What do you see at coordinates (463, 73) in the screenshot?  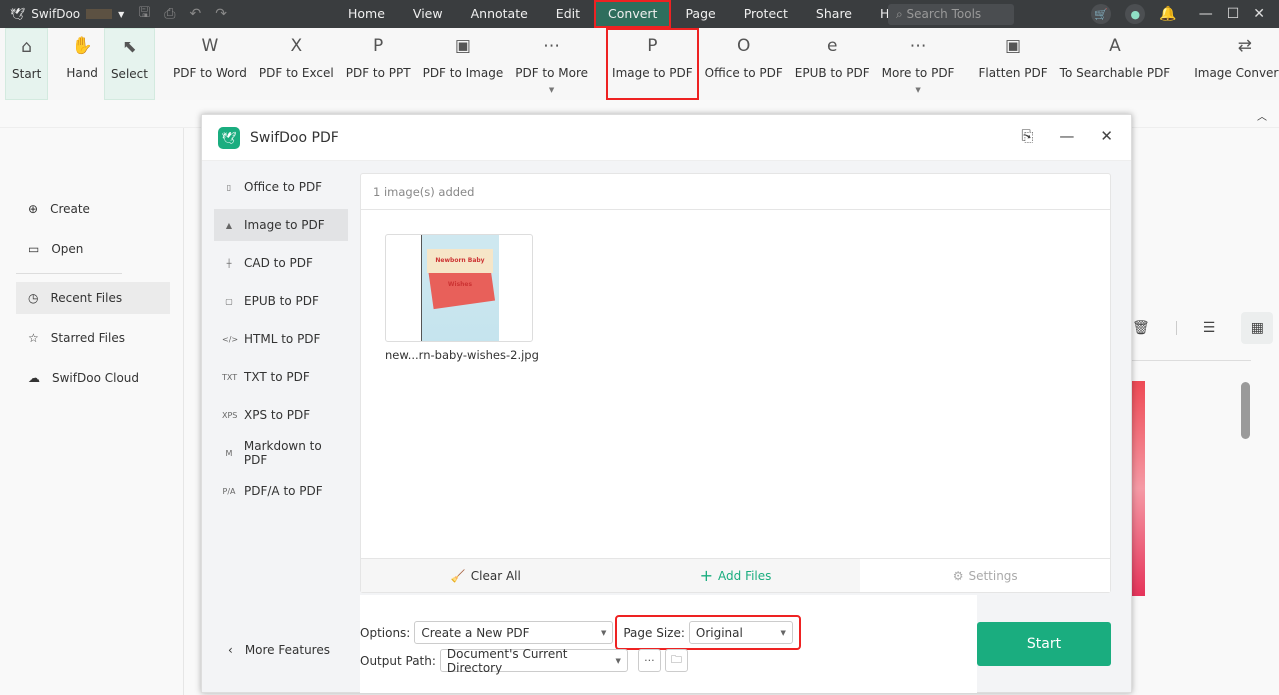 I see `ribbon-label: PDF to Image` at bounding box center [463, 73].